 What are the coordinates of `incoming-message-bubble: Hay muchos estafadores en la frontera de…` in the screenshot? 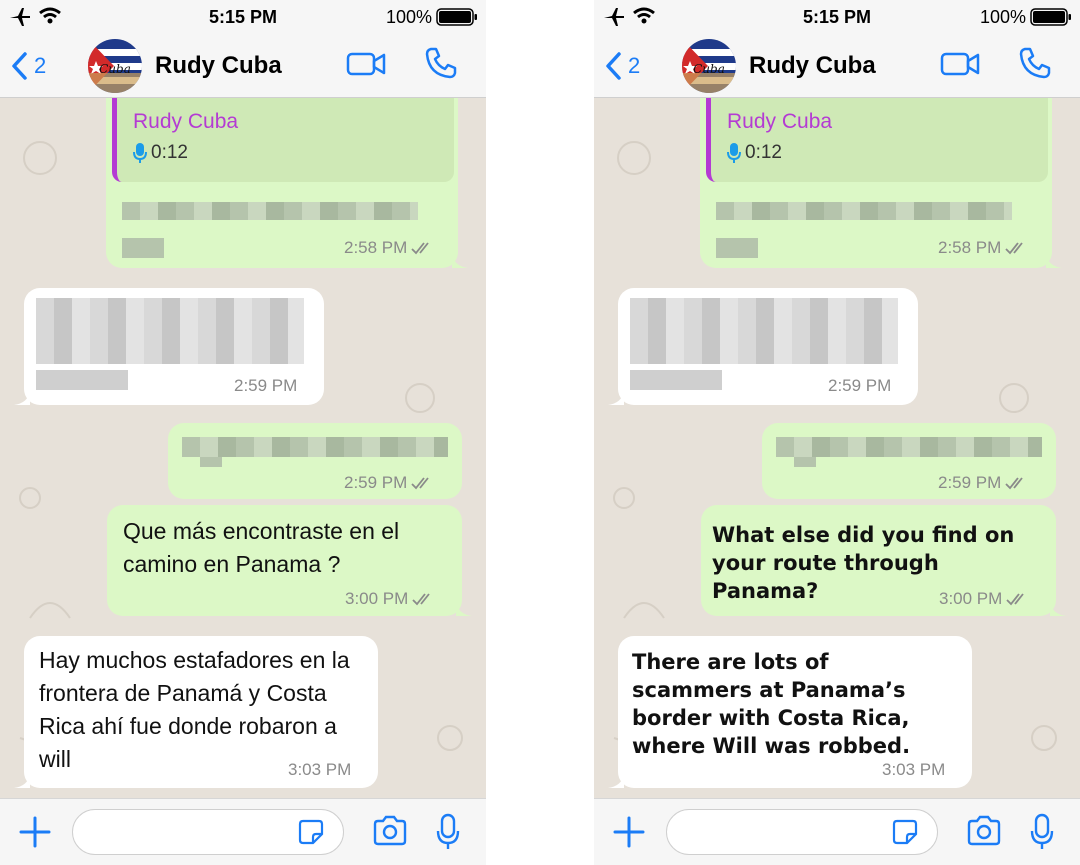 It's located at (196, 712).